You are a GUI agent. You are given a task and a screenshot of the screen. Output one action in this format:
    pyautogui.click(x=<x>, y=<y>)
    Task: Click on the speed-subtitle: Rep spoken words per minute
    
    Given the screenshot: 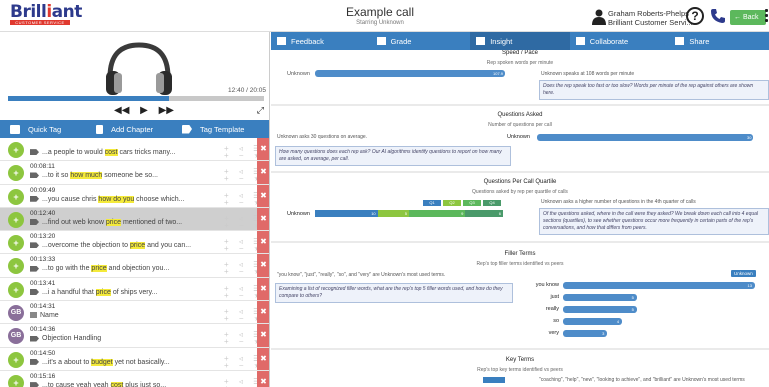 What is the action you would take?
    pyautogui.click(x=520, y=63)
    